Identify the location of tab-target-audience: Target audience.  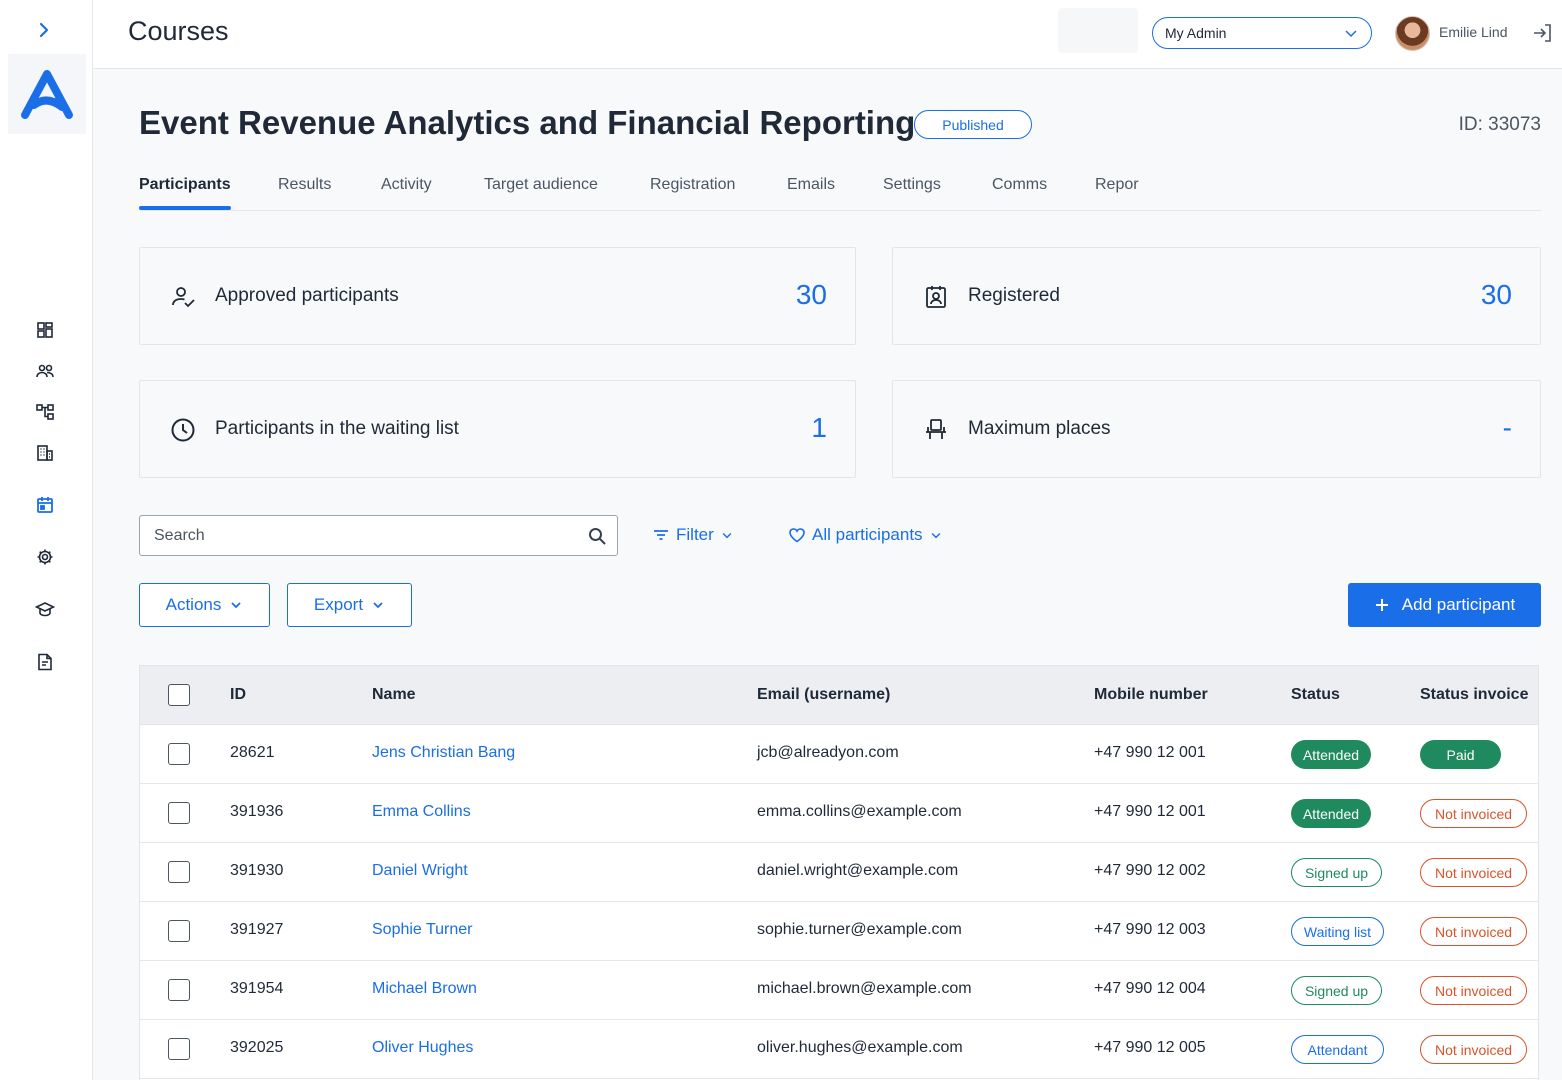
(541, 185).